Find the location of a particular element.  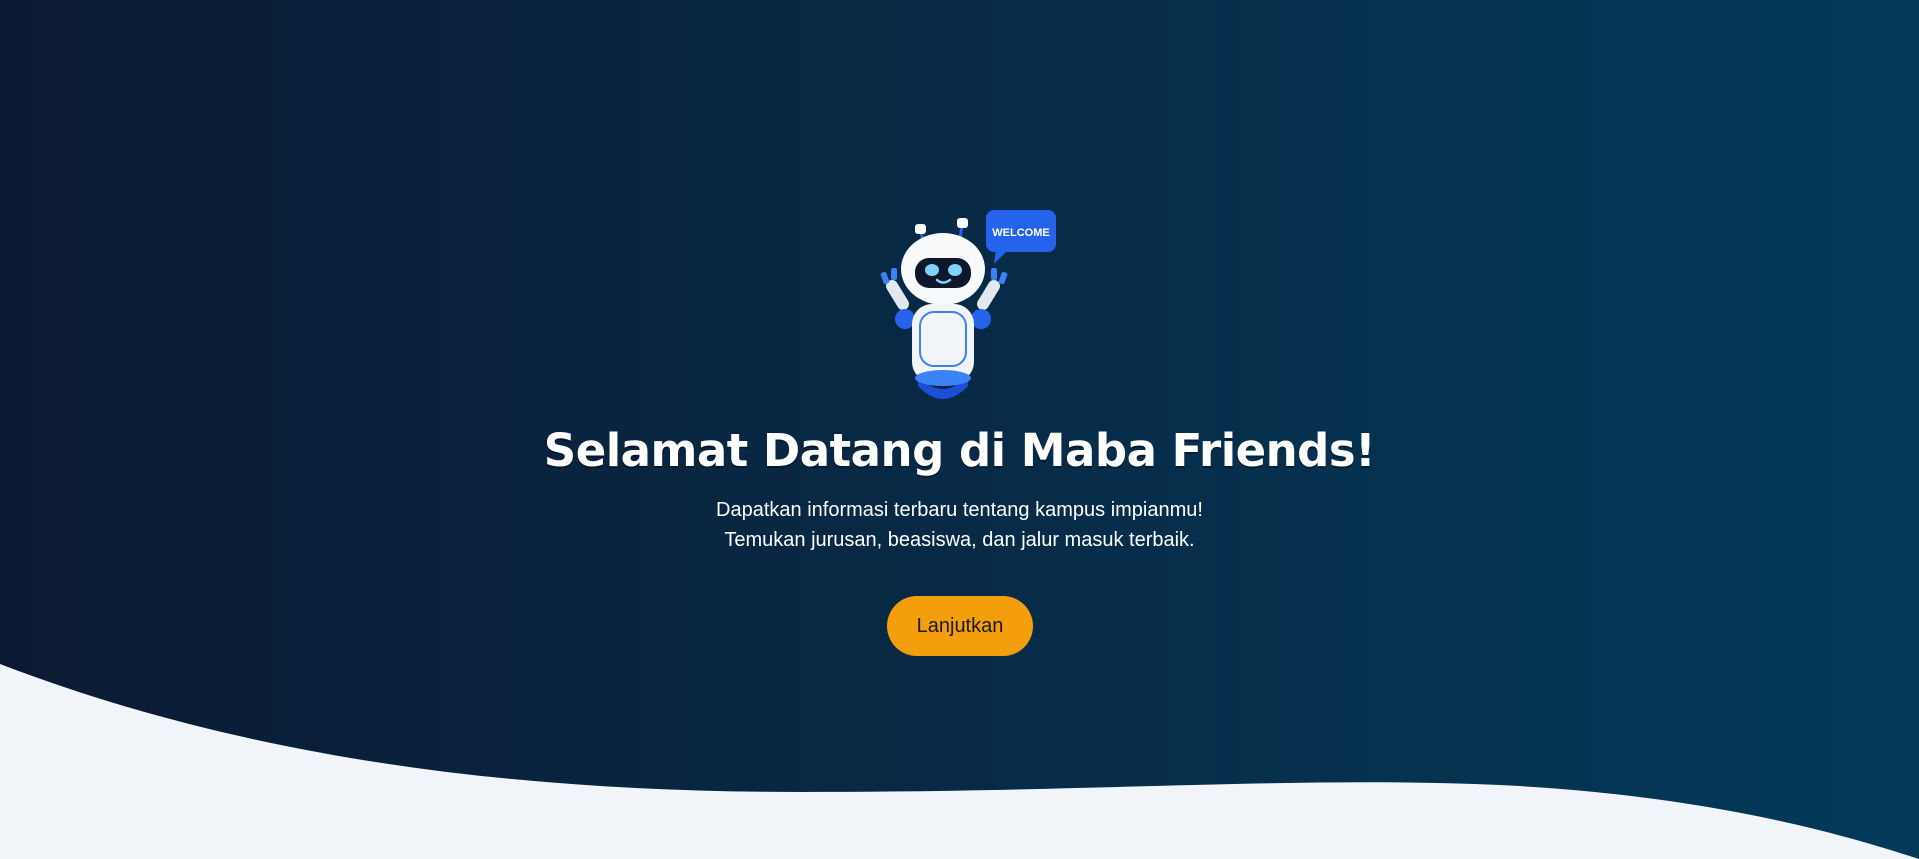

speech-bubble-text: WELCOME is located at coordinates (1020, 233).